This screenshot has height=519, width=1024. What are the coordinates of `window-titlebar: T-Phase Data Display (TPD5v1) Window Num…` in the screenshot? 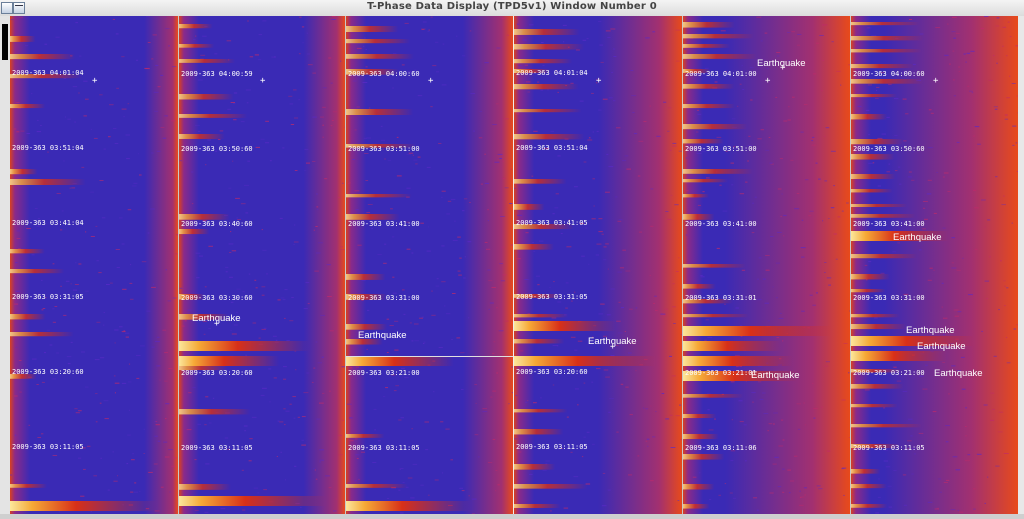 It's located at (512, 8).